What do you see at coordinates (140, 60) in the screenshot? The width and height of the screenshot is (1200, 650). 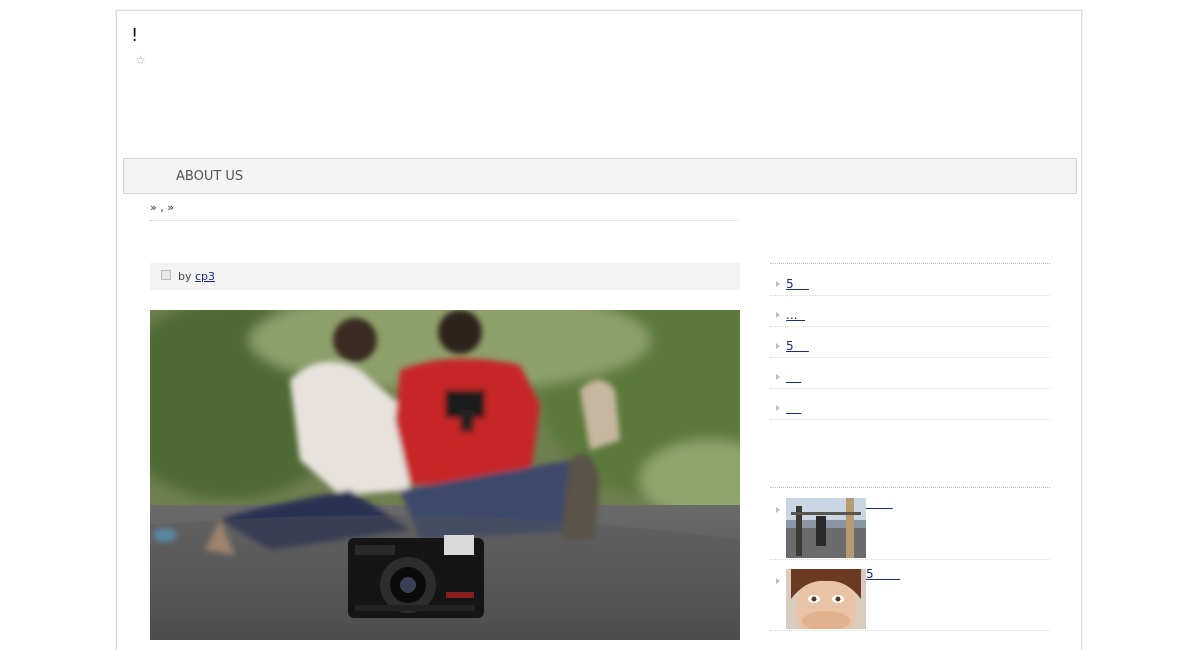 I see `star-icon: ☆` at bounding box center [140, 60].